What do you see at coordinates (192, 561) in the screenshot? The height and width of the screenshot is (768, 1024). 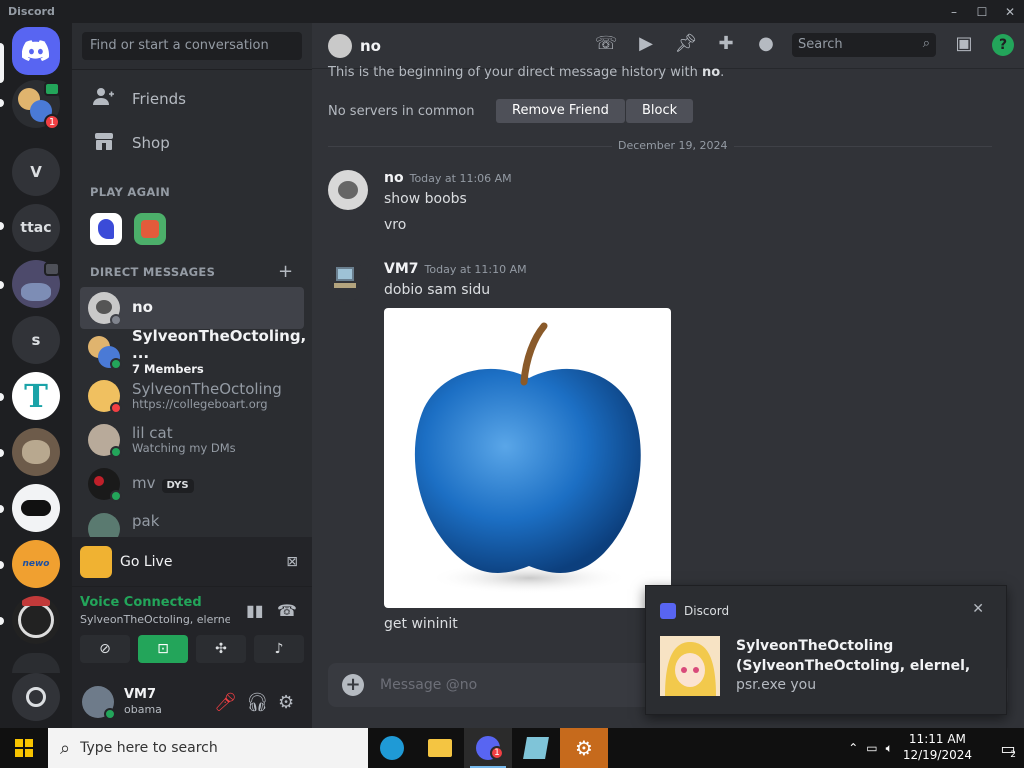 I see `go-live-panel: Go Live ⊠` at bounding box center [192, 561].